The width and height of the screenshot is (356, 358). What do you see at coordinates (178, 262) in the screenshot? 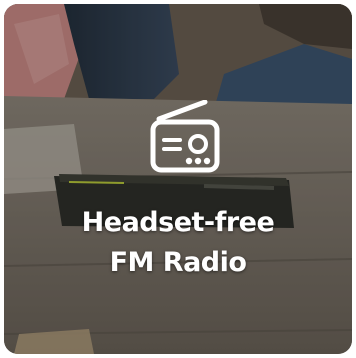
I see `feature-title-line-2: FM Radio` at bounding box center [178, 262].